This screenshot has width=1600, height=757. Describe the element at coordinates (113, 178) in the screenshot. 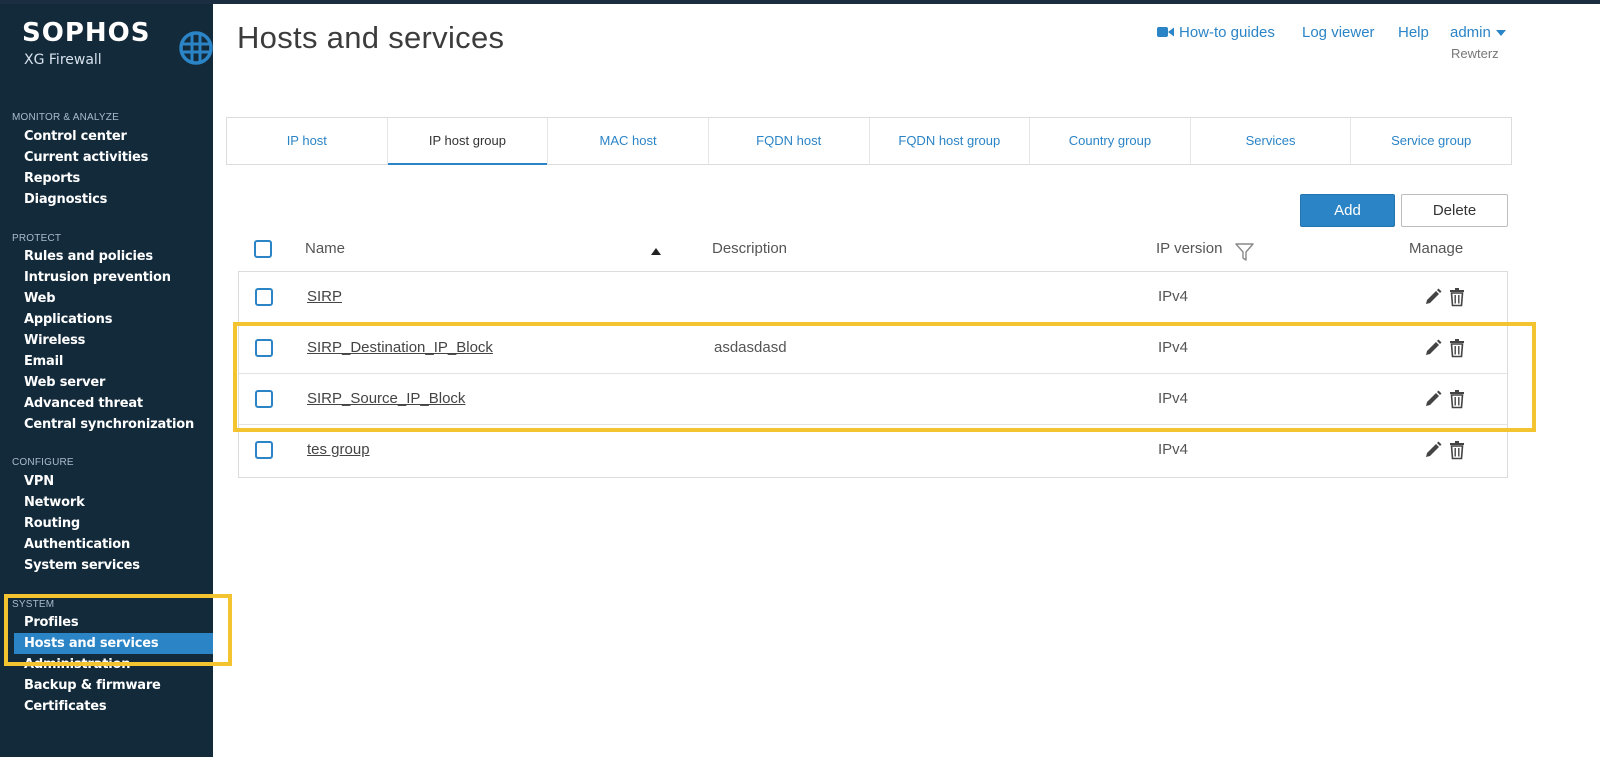

I see `sidebar-item-reports: Reports` at that location.